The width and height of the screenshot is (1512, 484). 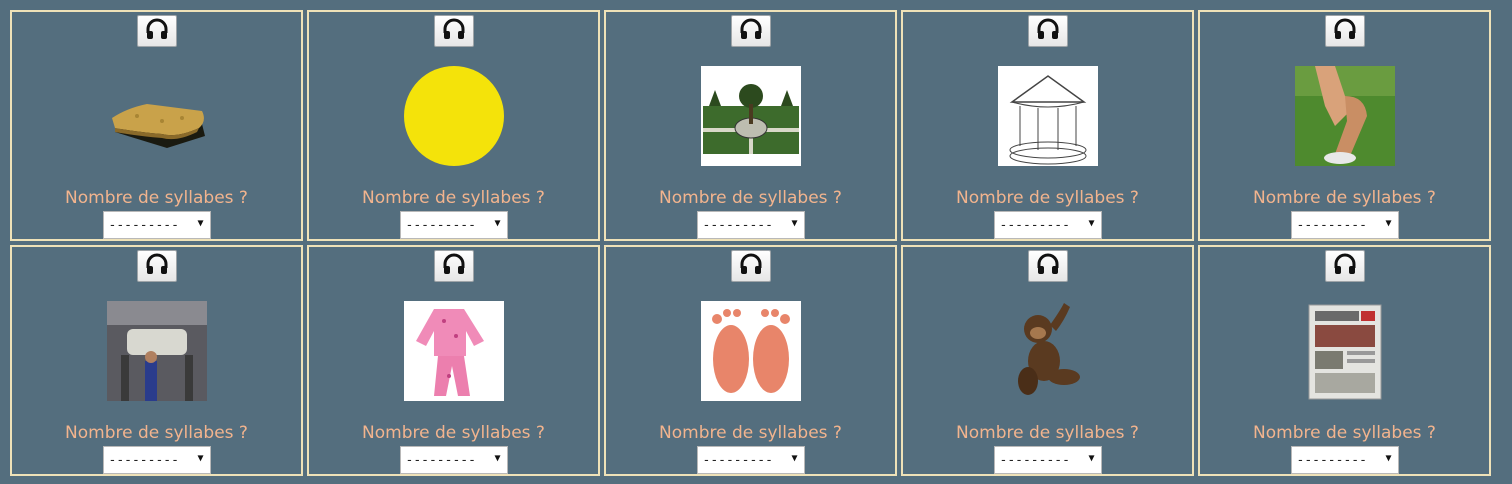 I want to click on exercise-cell-3: Nombre de syllabes ? --------- ▼, so click(x=750, y=125).